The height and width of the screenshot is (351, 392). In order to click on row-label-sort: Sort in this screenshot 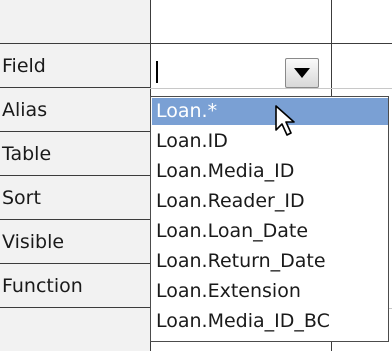, I will do `click(75, 198)`.